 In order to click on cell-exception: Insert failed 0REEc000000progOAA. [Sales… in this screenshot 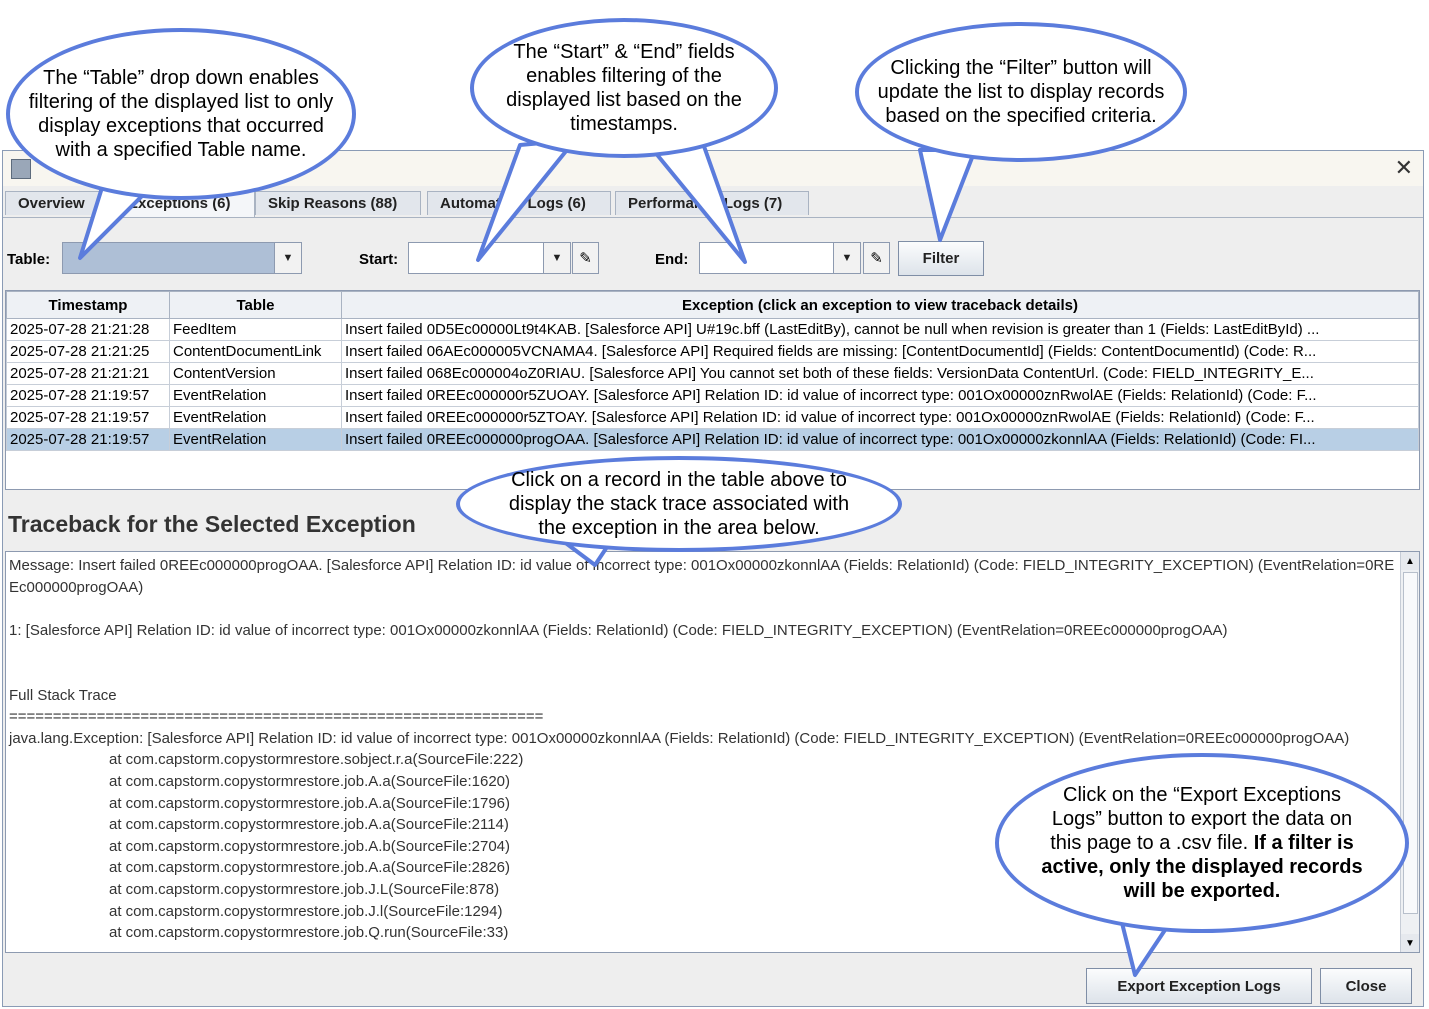, I will do `click(880, 439)`.